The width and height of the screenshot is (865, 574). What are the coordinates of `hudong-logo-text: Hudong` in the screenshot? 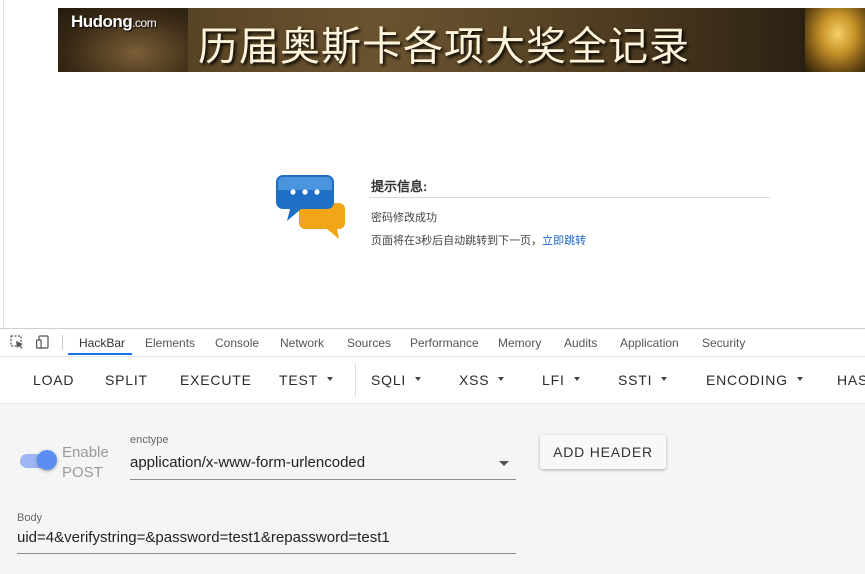 It's located at (102, 21).